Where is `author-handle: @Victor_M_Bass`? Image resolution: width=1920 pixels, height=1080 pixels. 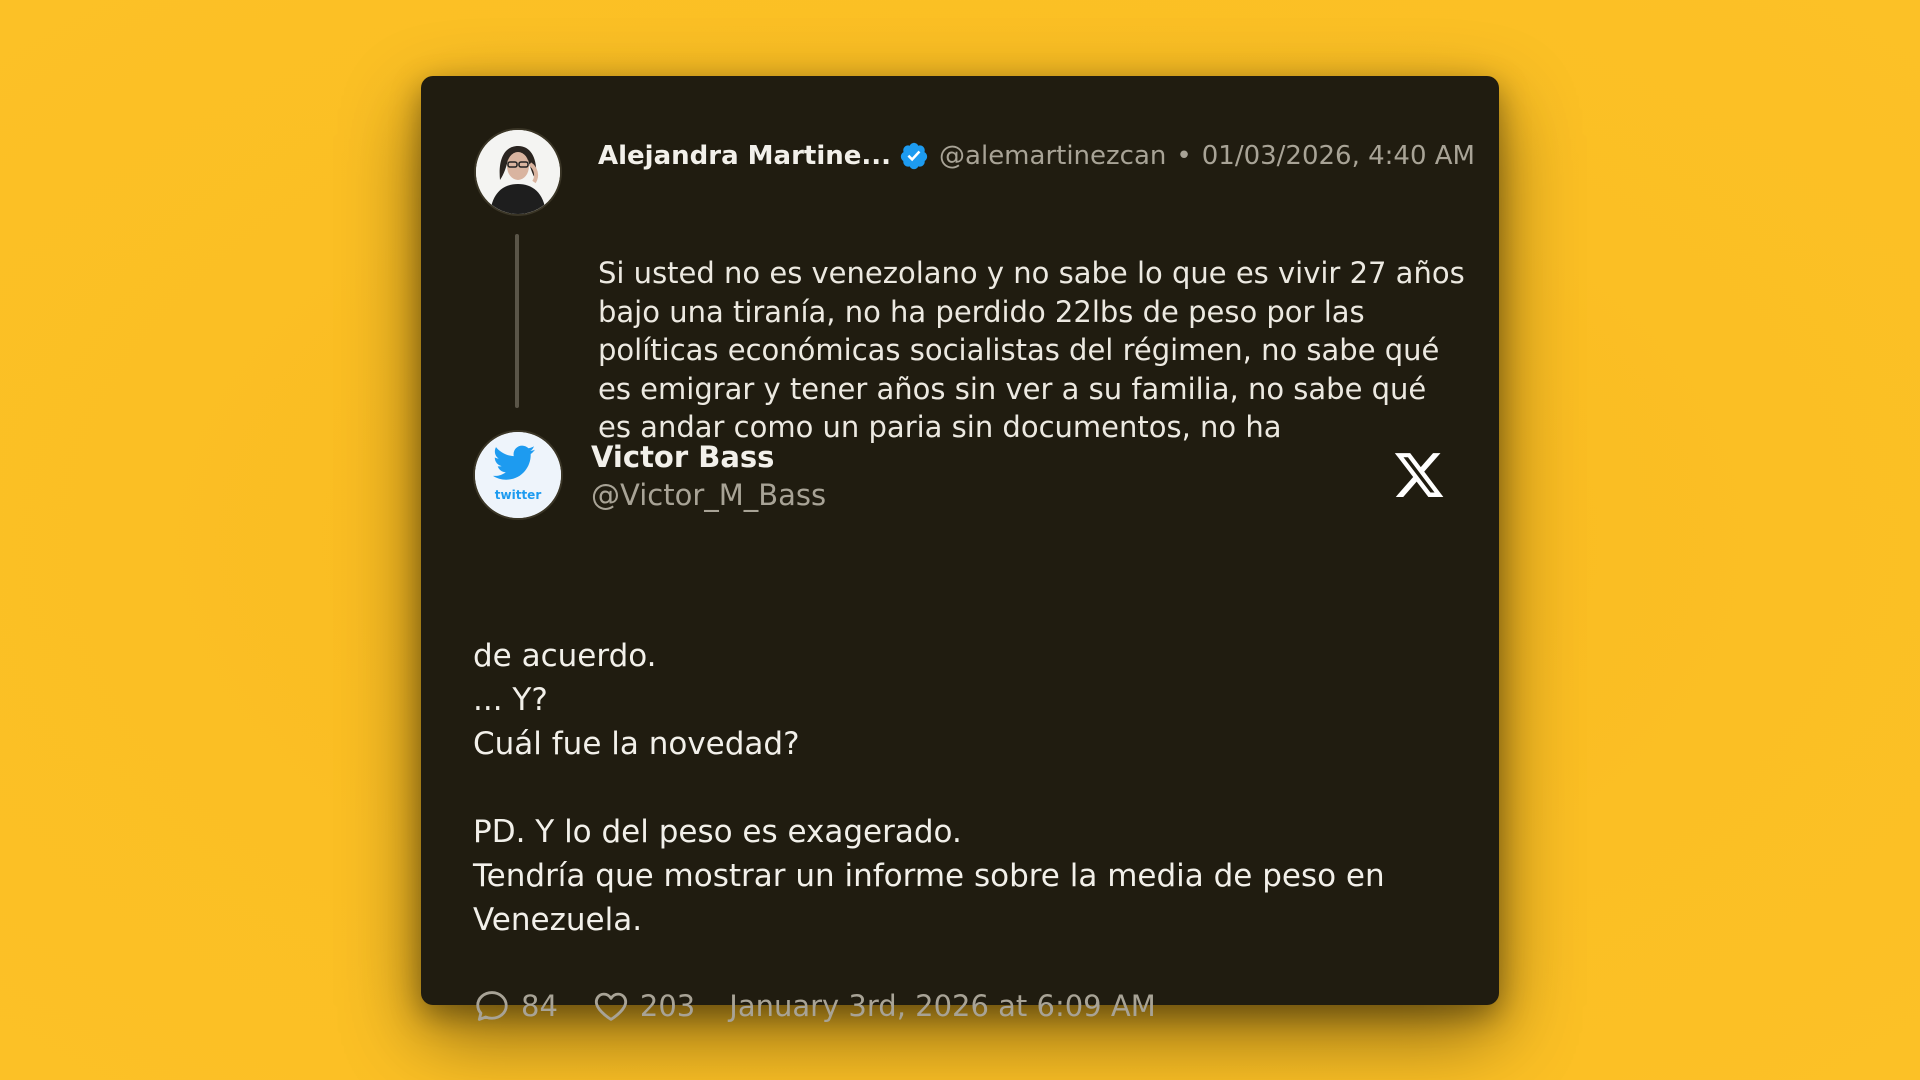
author-handle: @Victor_M_Bass is located at coordinates (708, 495).